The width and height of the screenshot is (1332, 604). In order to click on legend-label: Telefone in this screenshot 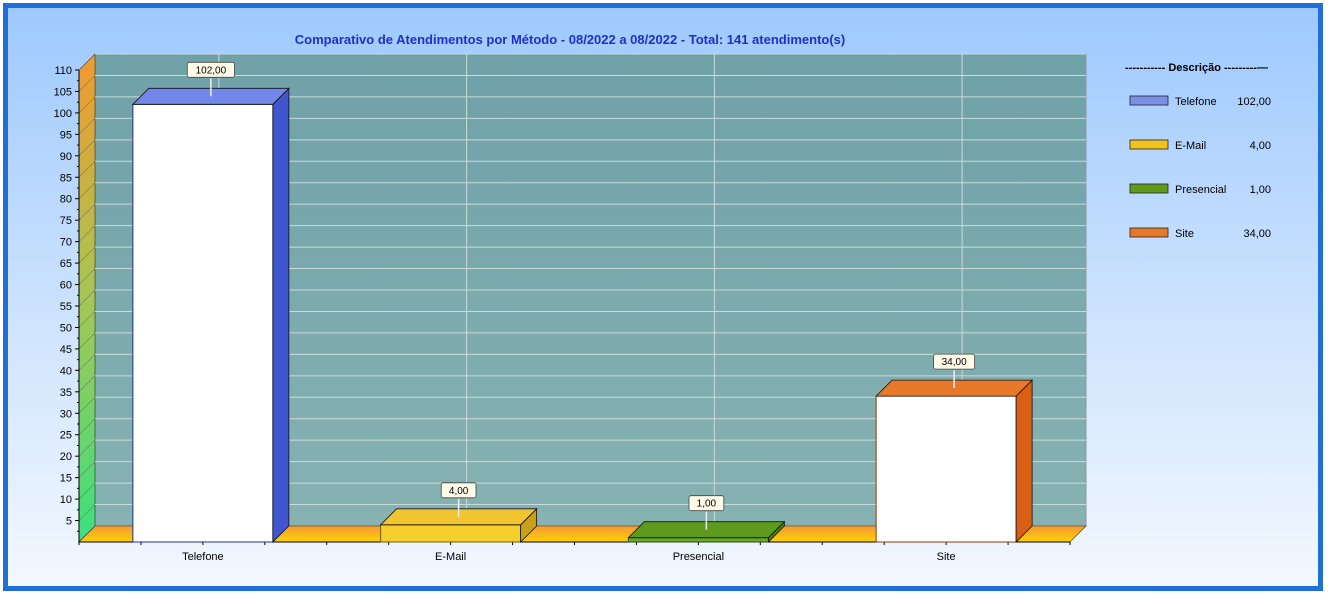, I will do `click(1196, 102)`.